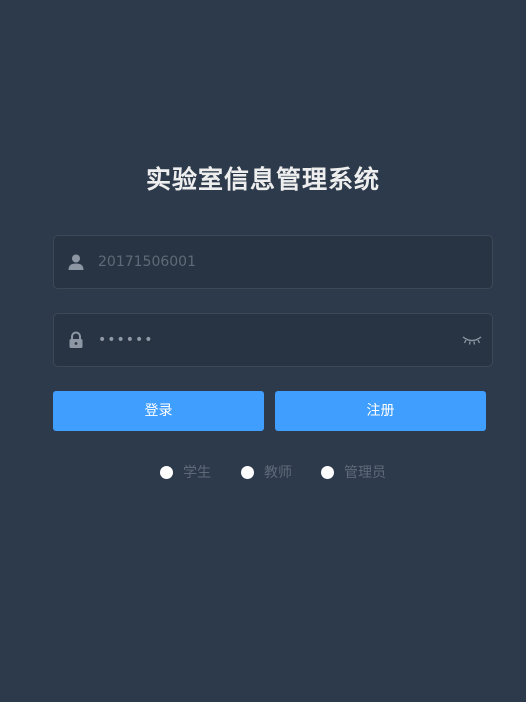 The image size is (526, 702). What do you see at coordinates (262, 179) in the screenshot?
I see `page-title: 实验室信息管理系统` at bounding box center [262, 179].